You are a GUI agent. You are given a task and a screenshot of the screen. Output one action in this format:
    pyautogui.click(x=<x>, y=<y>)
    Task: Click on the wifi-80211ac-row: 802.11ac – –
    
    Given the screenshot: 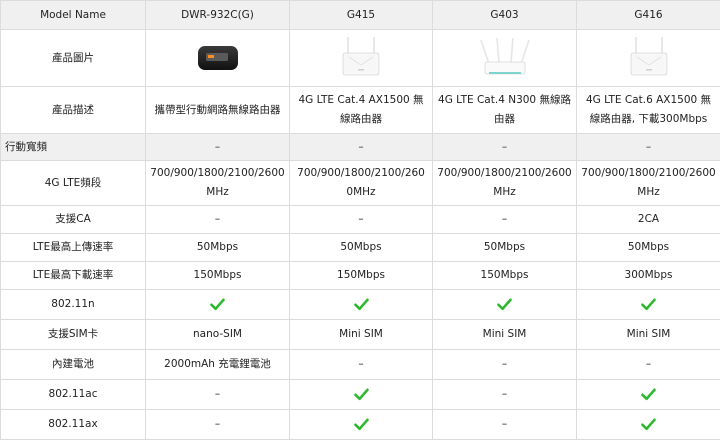 What is the action you would take?
    pyautogui.click(x=360, y=394)
    